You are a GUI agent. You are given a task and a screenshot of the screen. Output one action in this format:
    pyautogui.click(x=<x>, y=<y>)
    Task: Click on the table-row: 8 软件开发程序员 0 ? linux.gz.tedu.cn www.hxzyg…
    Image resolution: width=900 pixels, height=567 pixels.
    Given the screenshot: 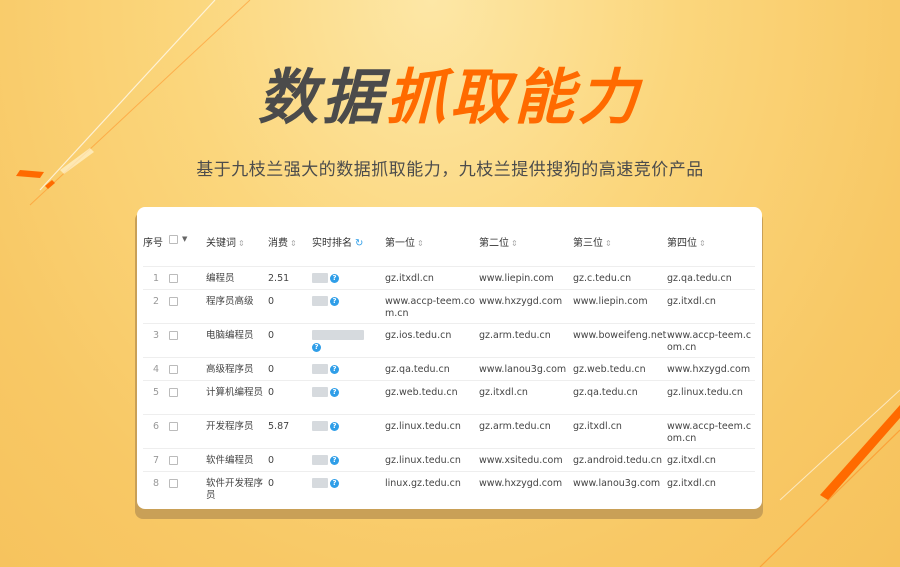 What is the action you would take?
    pyautogui.click(x=449, y=487)
    